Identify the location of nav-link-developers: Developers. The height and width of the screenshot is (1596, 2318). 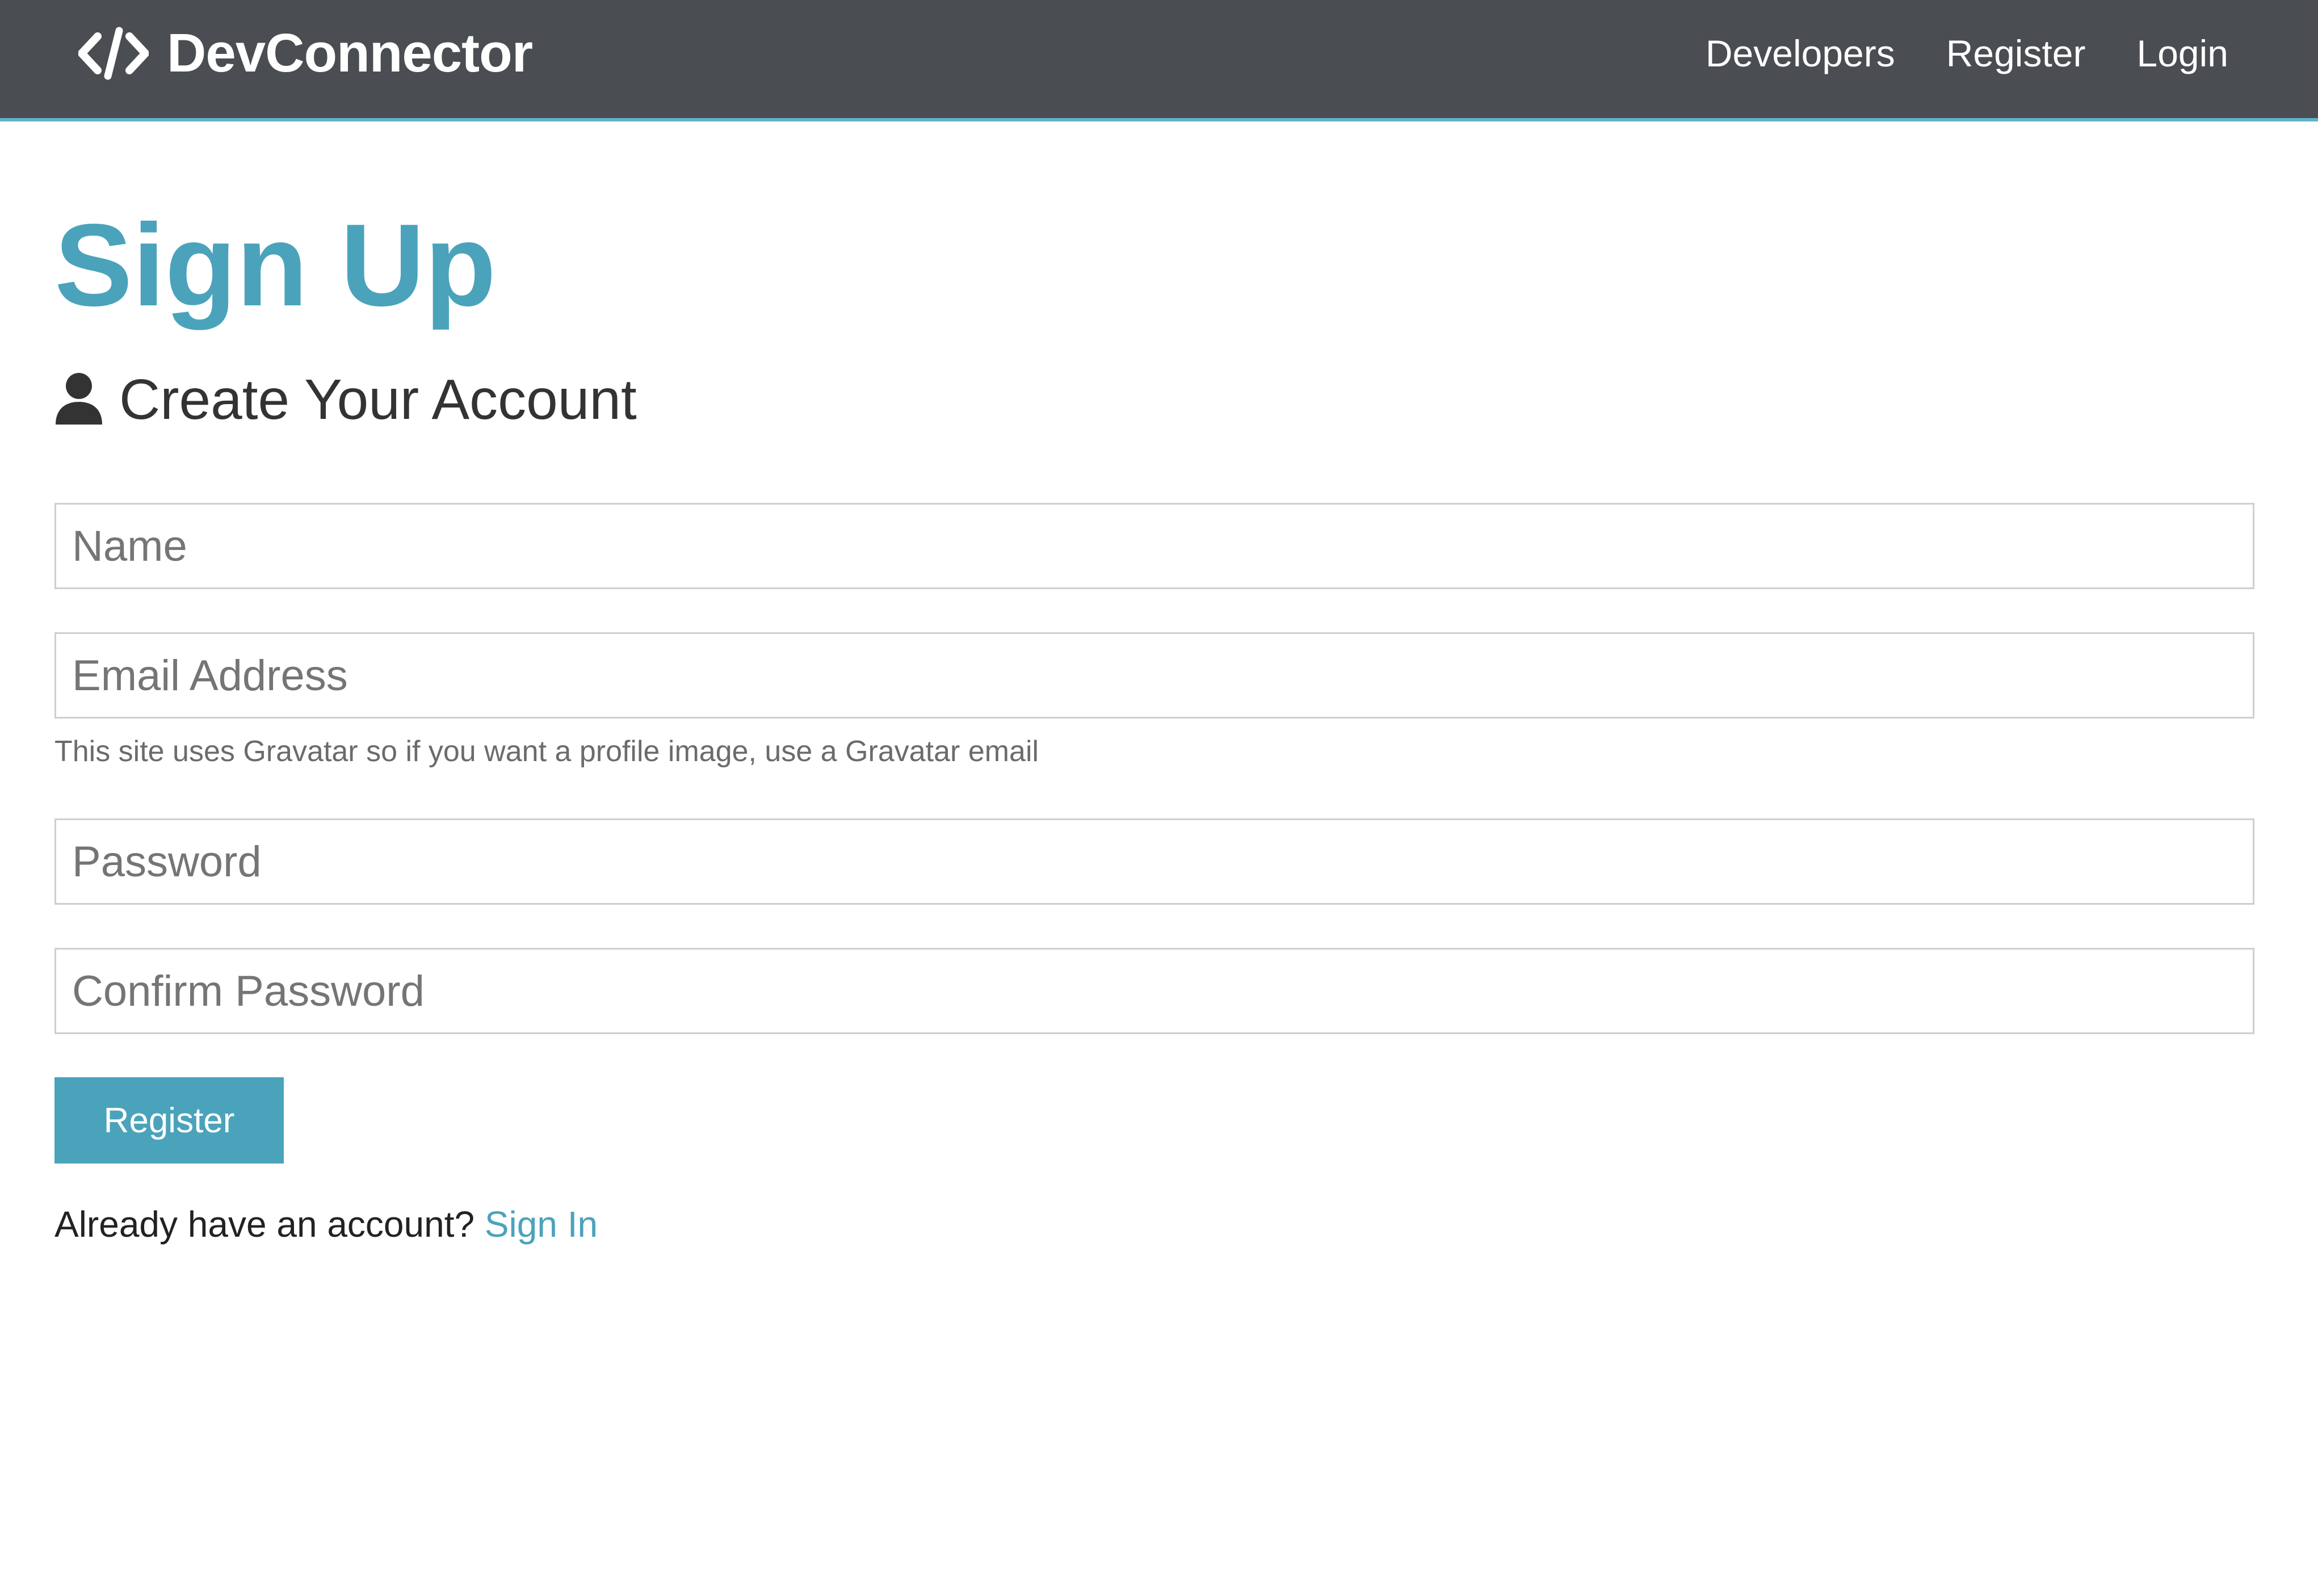
(1800, 53).